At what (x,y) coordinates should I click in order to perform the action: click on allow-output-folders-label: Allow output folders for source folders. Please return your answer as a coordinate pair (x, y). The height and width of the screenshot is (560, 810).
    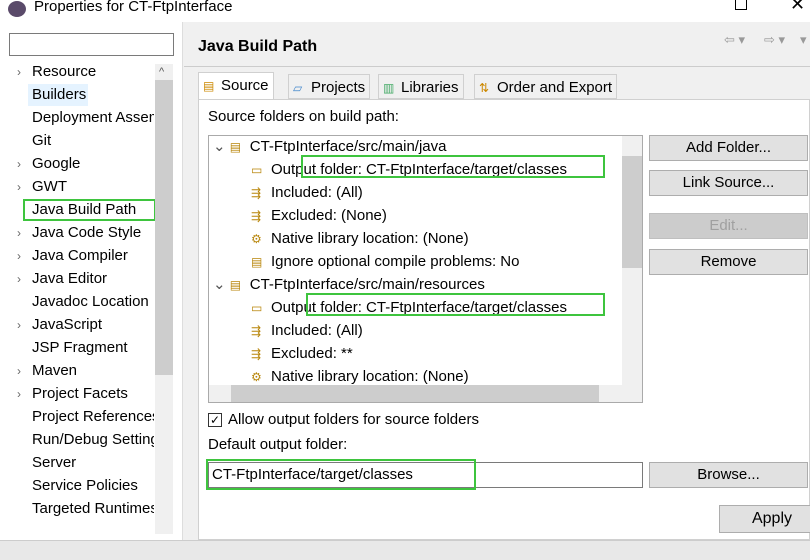
    Looking at the image, I should click on (353, 419).